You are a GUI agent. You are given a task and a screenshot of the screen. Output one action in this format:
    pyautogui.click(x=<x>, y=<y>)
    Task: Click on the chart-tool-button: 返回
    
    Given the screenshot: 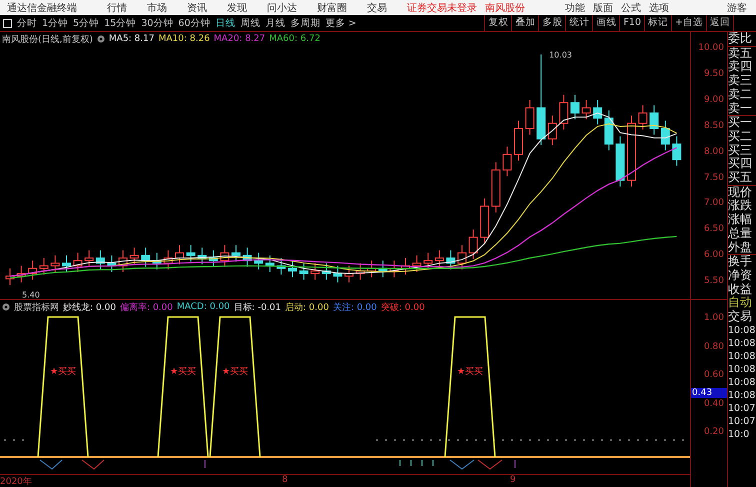 What is the action you would take?
    pyautogui.click(x=719, y=23)
    